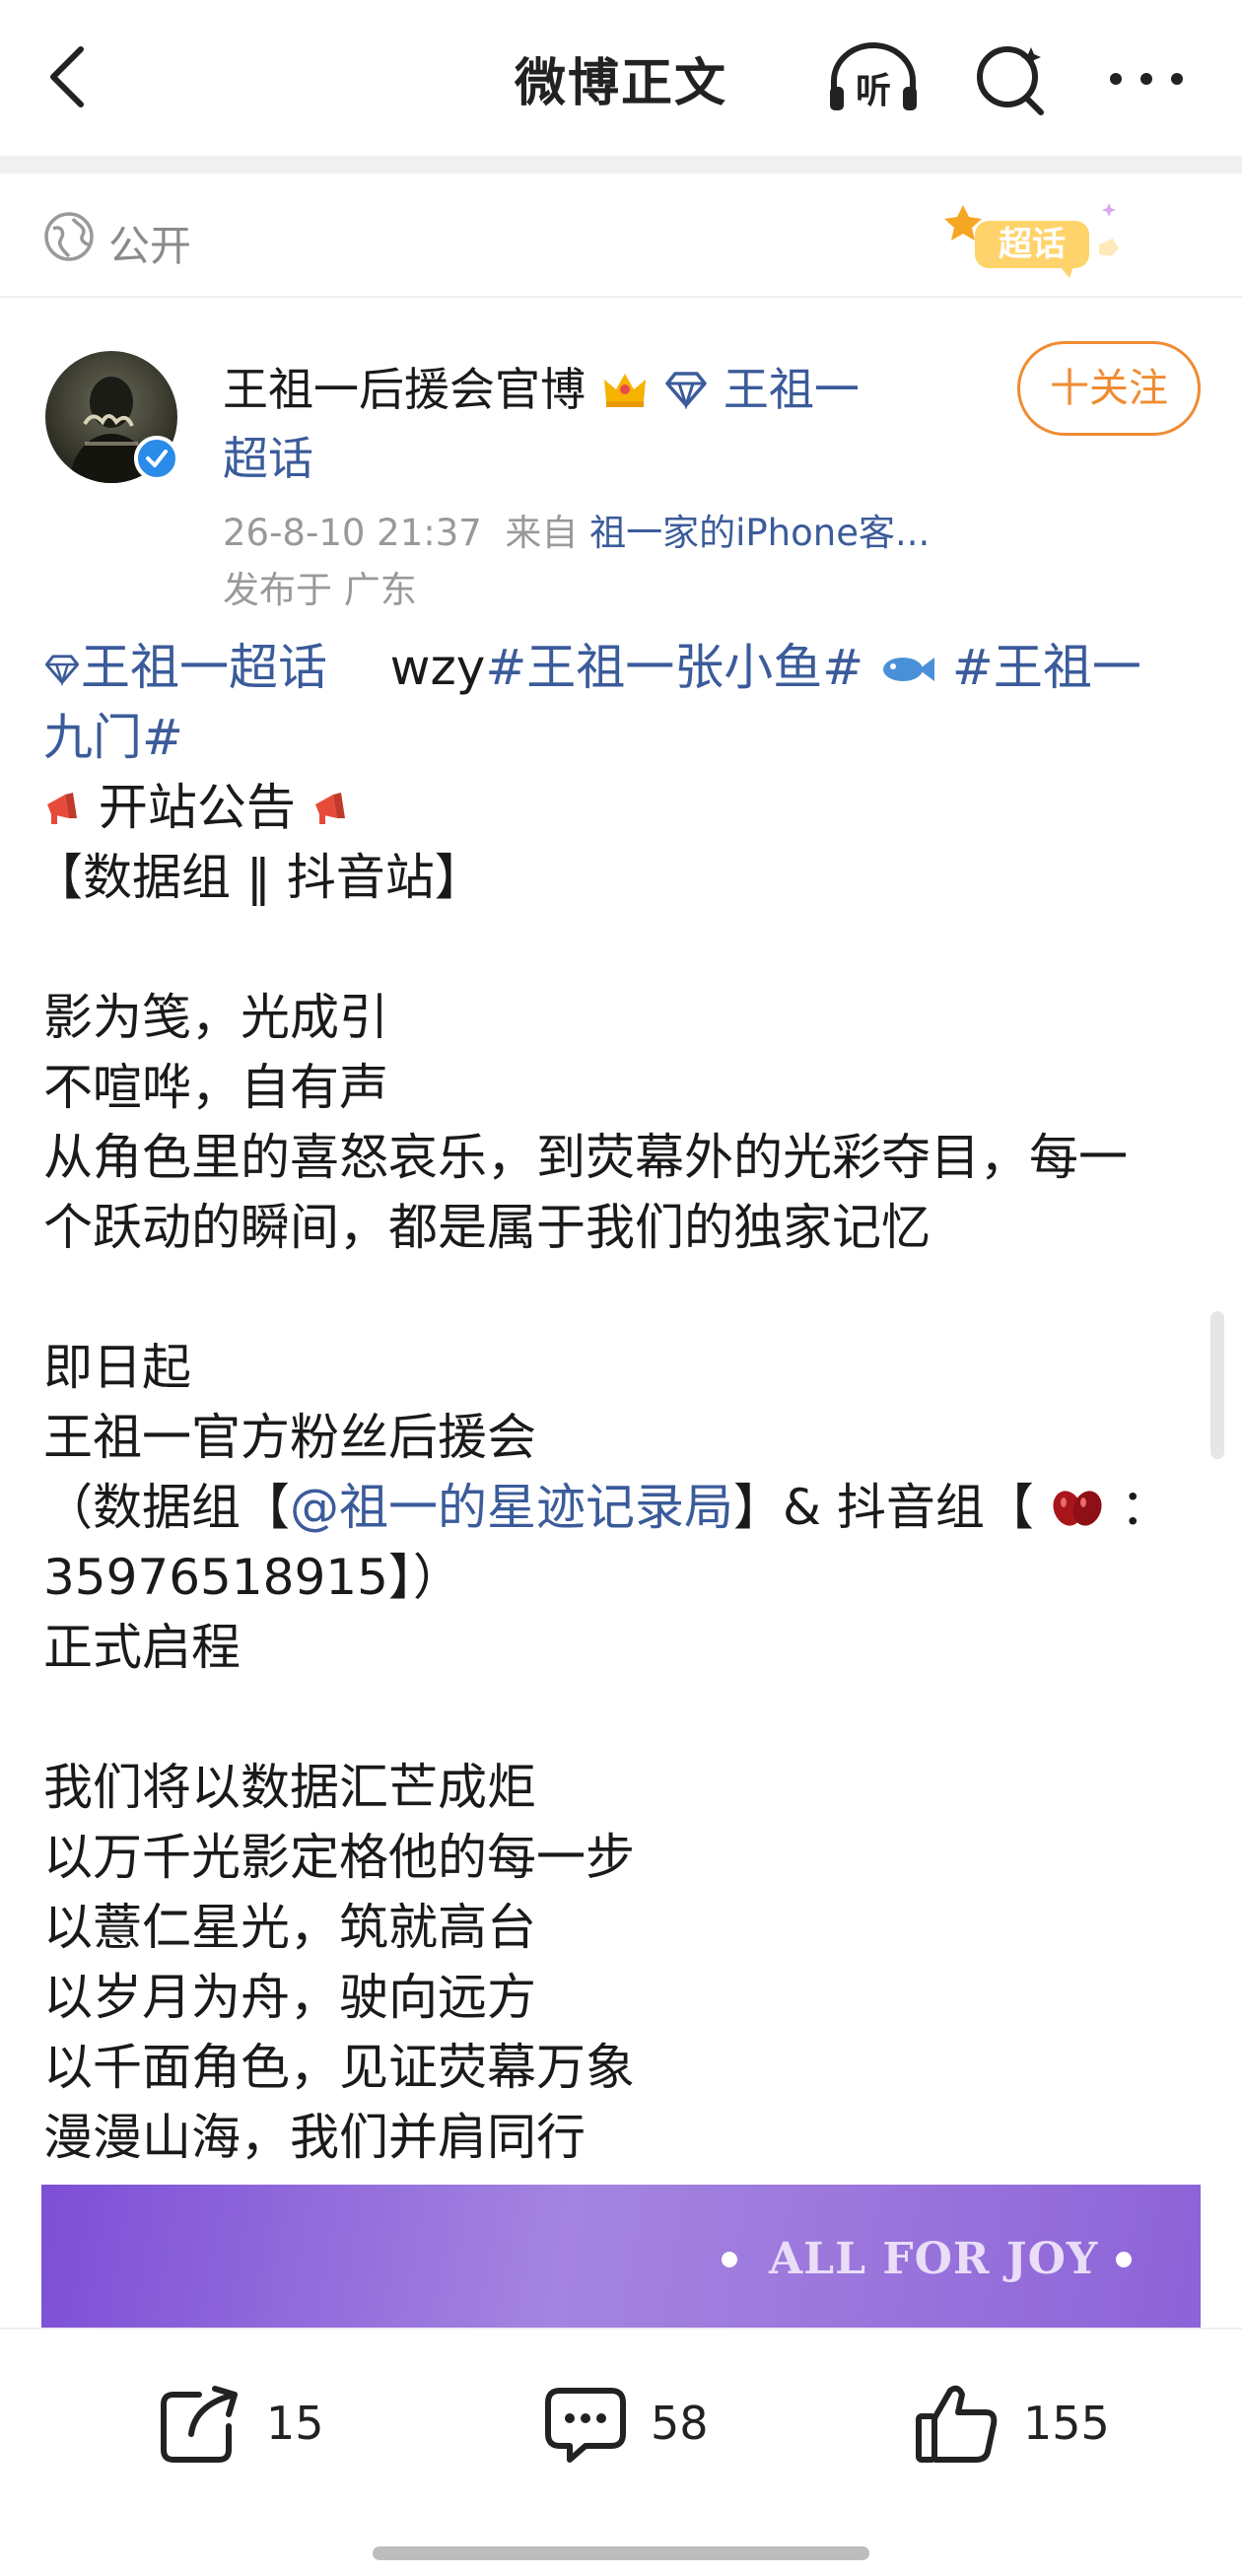  Describe the element at coordinates (621, 165) in the screenshot. I see `section-divider` at that location.